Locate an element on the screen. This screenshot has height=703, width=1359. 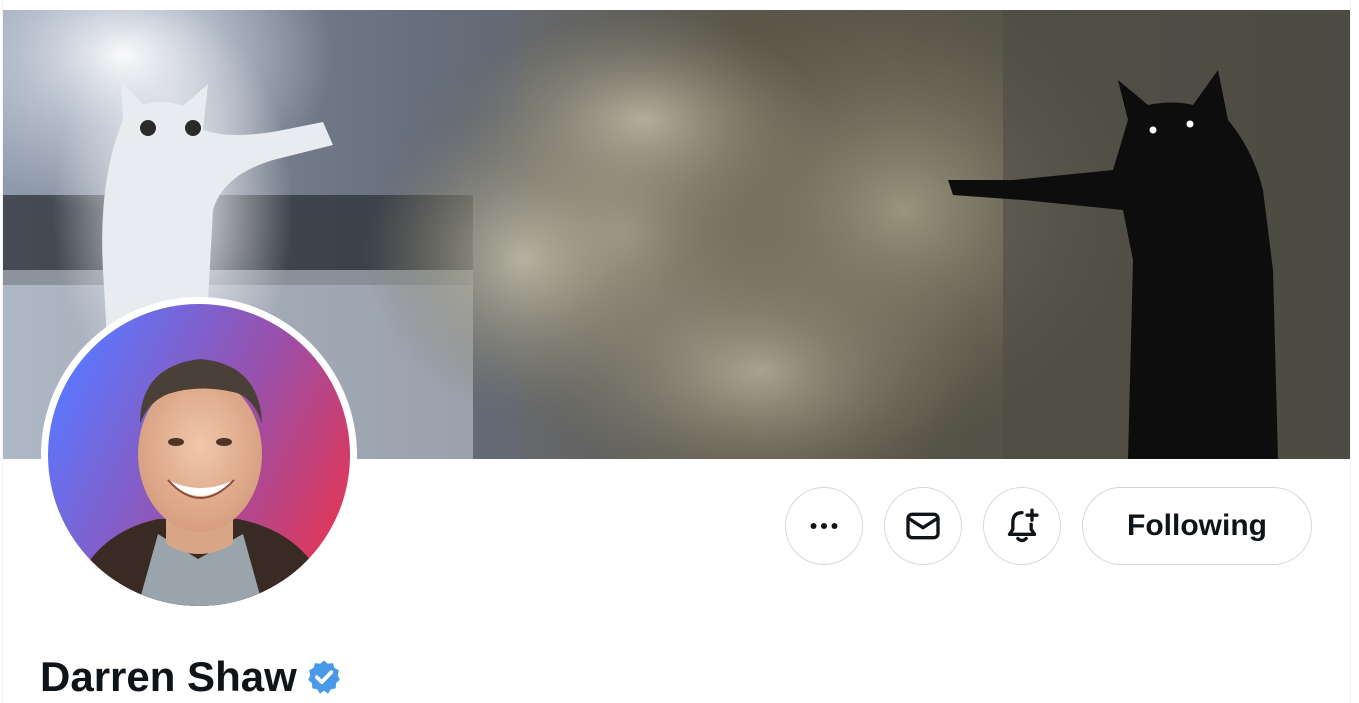
envelope-icon is located at coordinates (923, 526).